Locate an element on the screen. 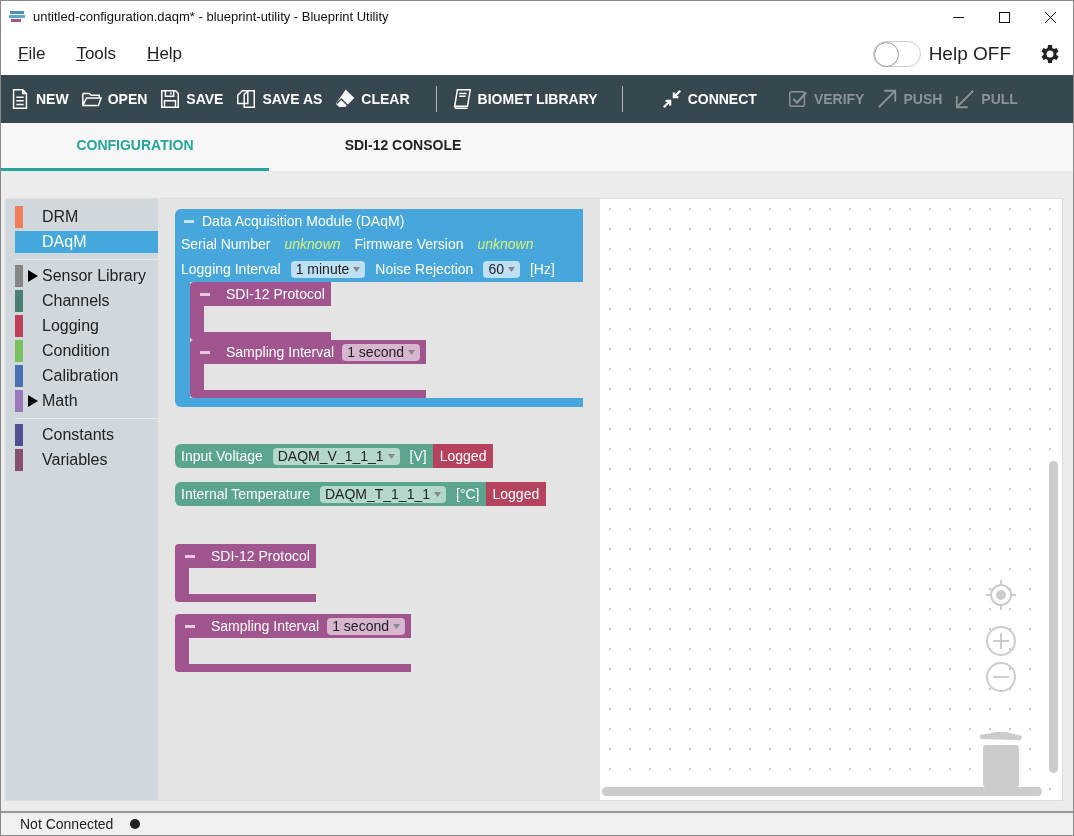 Image resolution: width=1074 pixels, height=836 pixels. clear-button: CLEAR is located at coordinates (372, 99).